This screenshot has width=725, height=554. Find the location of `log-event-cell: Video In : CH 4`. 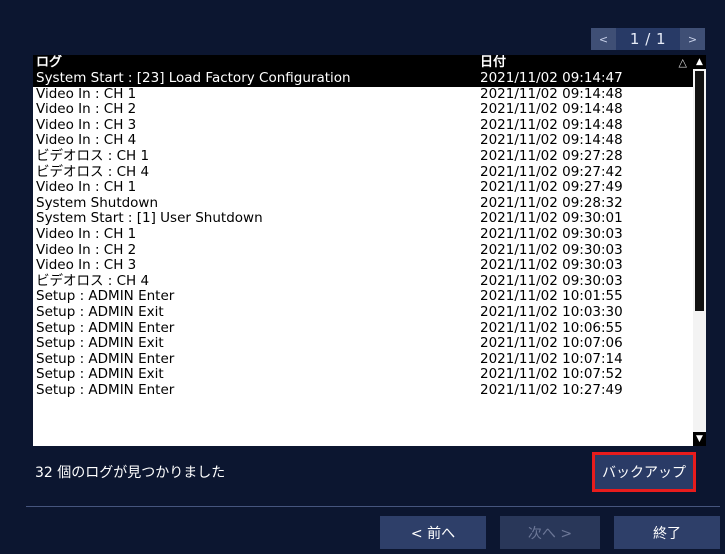

log-event-cell: Video In : CH 4 is located at coordinates (86, 140).